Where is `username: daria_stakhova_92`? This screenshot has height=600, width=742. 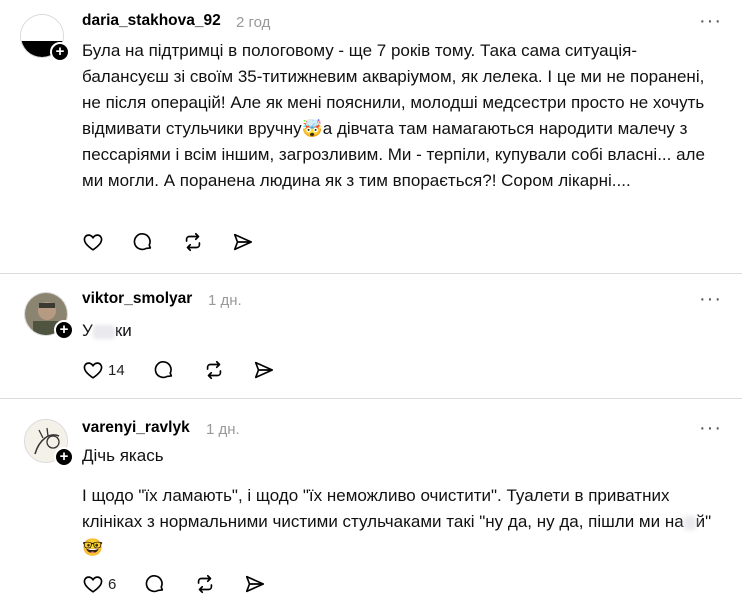
username: daria_stakhova_92 is located at coordinates (151, 21).